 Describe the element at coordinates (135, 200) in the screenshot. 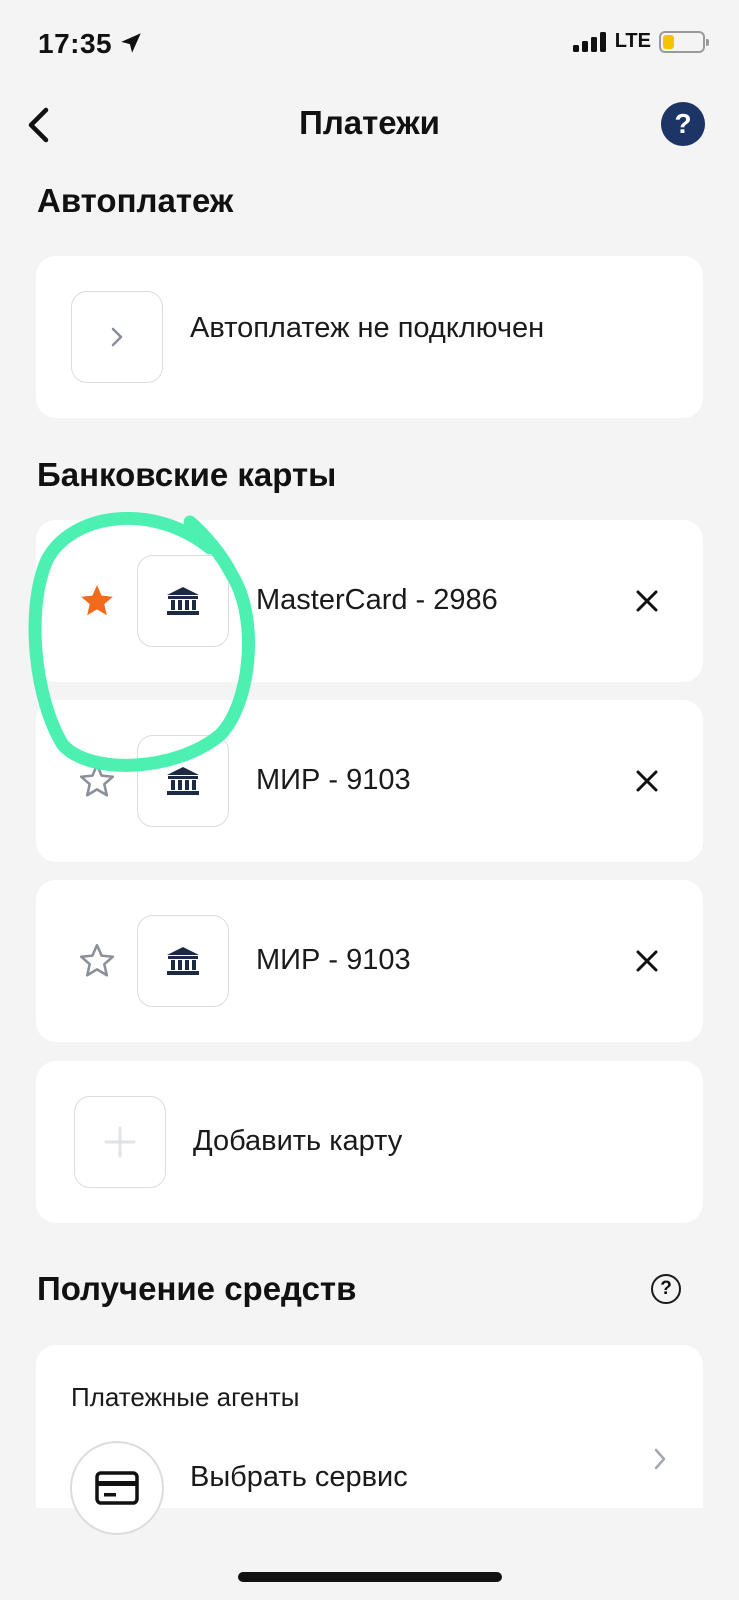

I see `autopay-section-title: Автоплатеж` at that location.